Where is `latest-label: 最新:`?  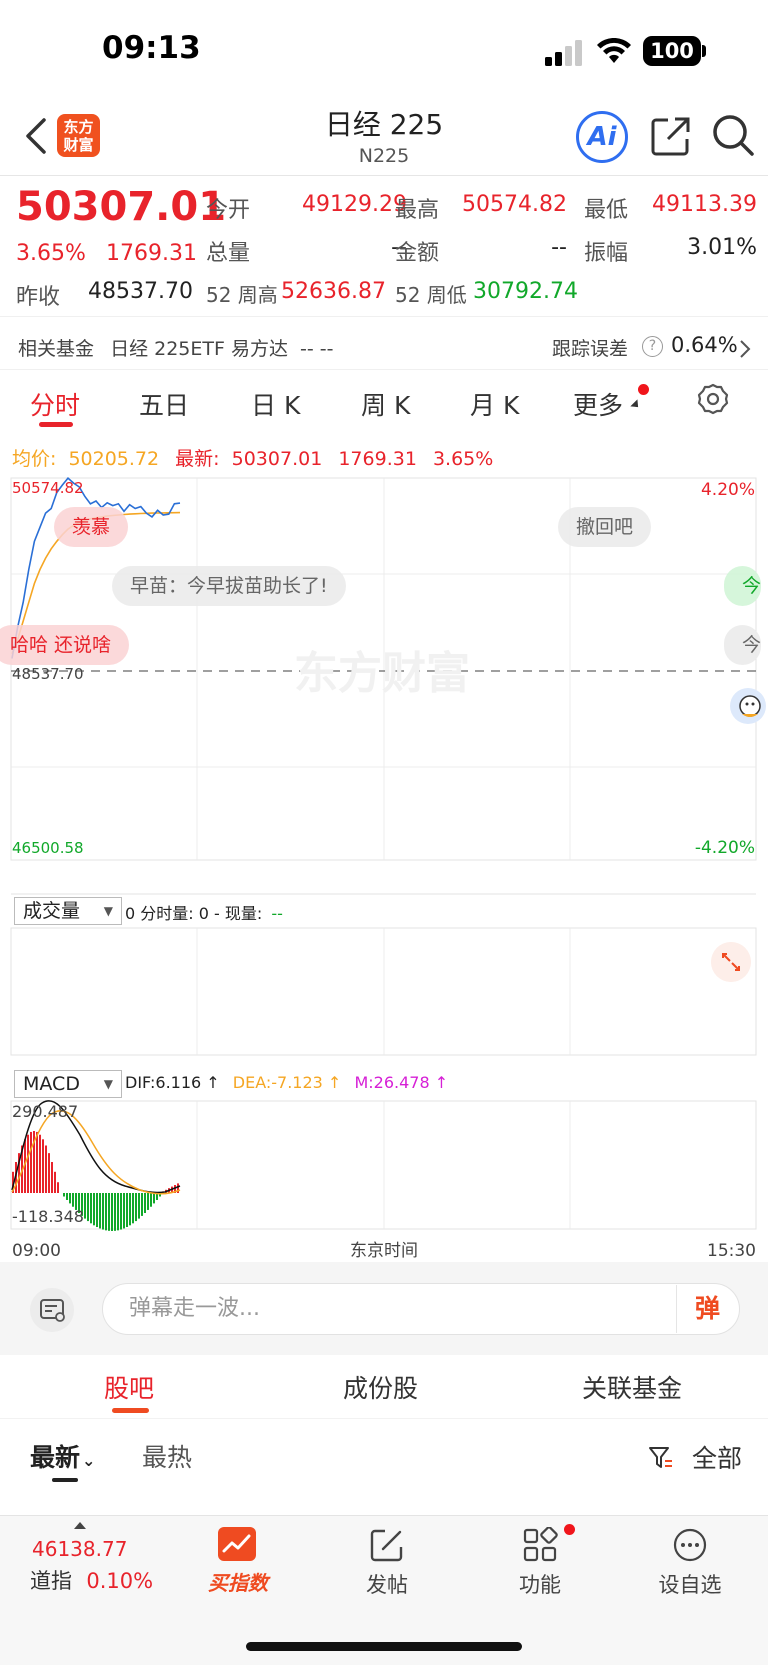
latest-label: 最新: is located at coordinates (197, 459).